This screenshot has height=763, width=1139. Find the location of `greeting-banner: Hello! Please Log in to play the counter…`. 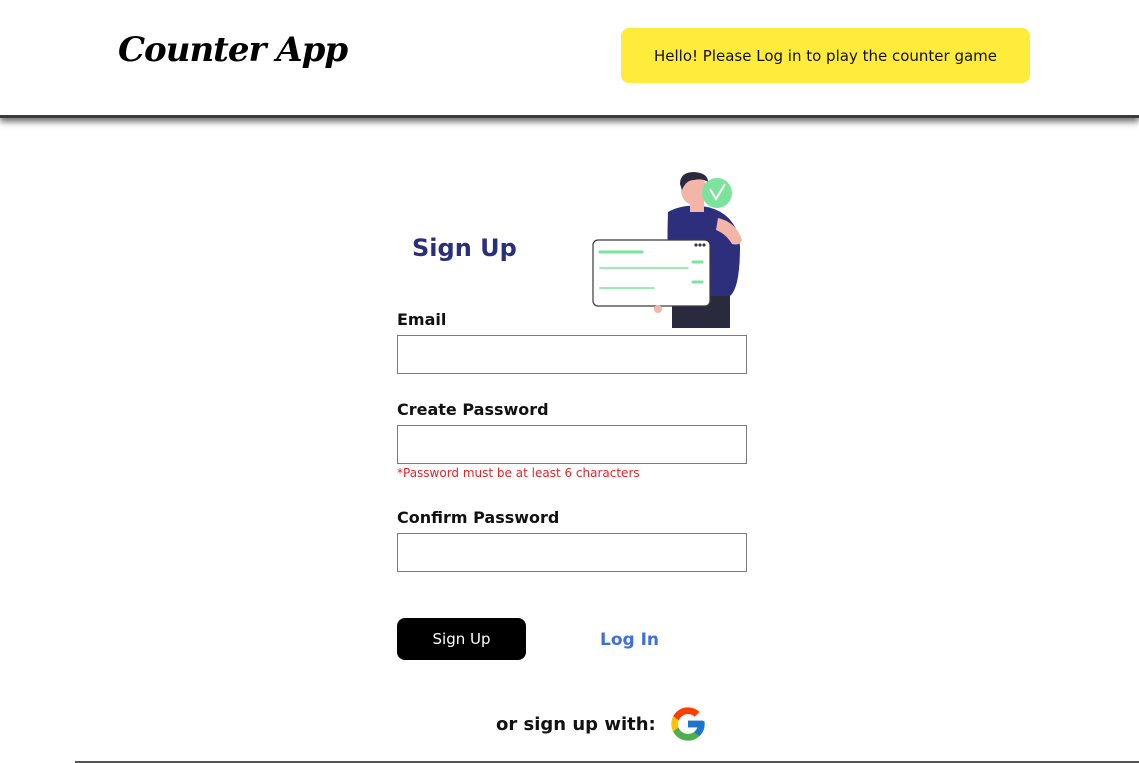

greeting-banner: Hello! Please Log in to play the counter… is located at coordinates (825, 55).